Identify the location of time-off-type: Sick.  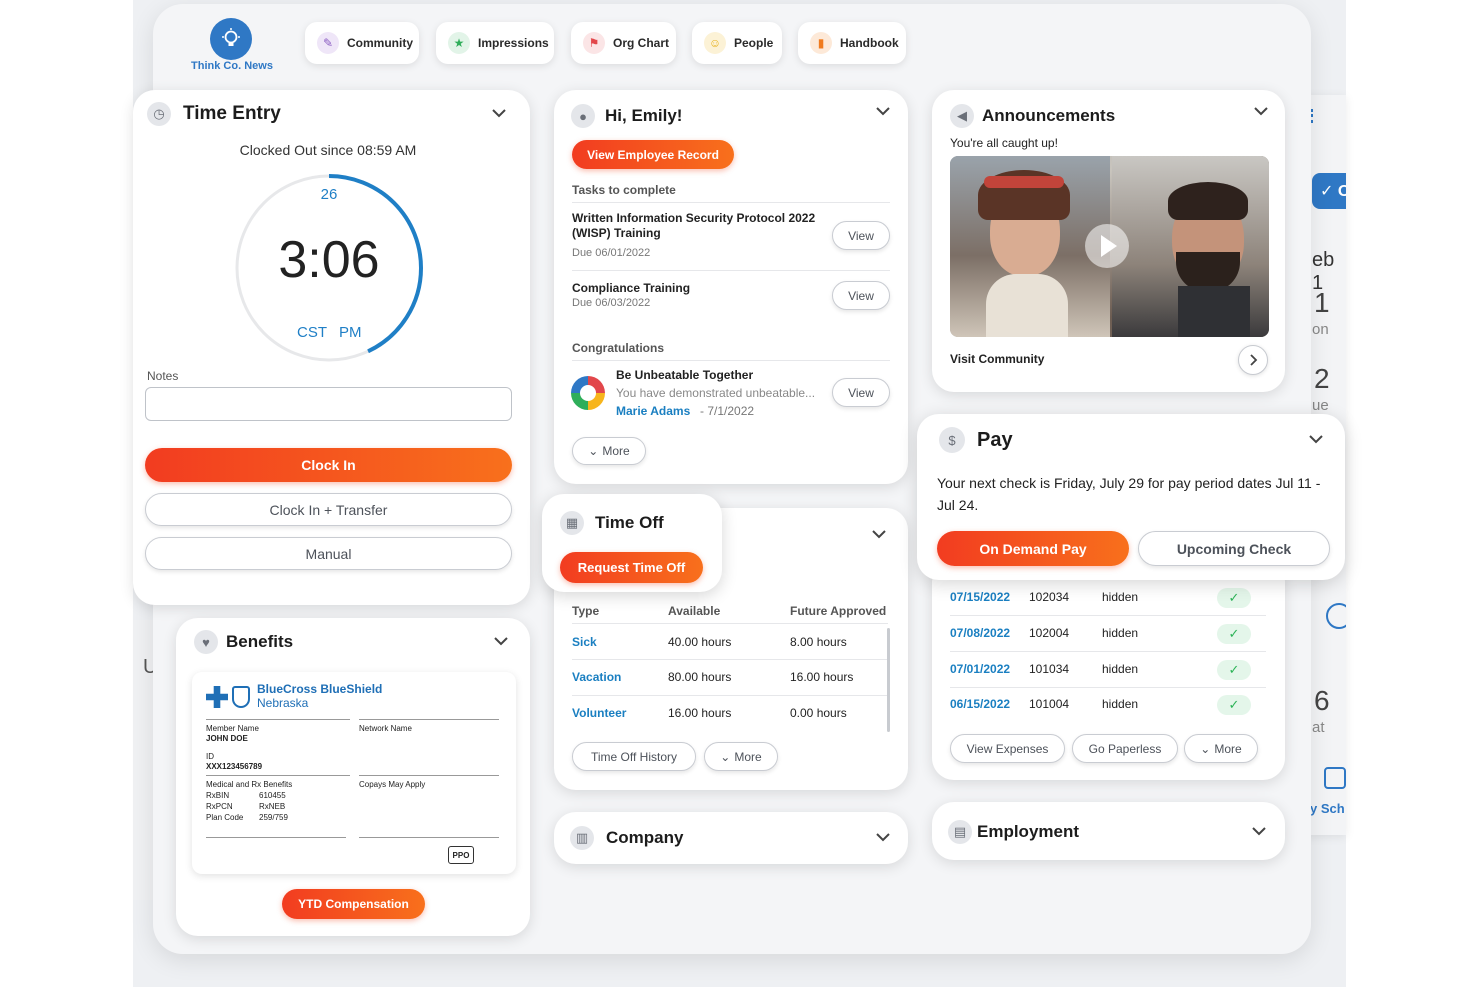
(584, 642).